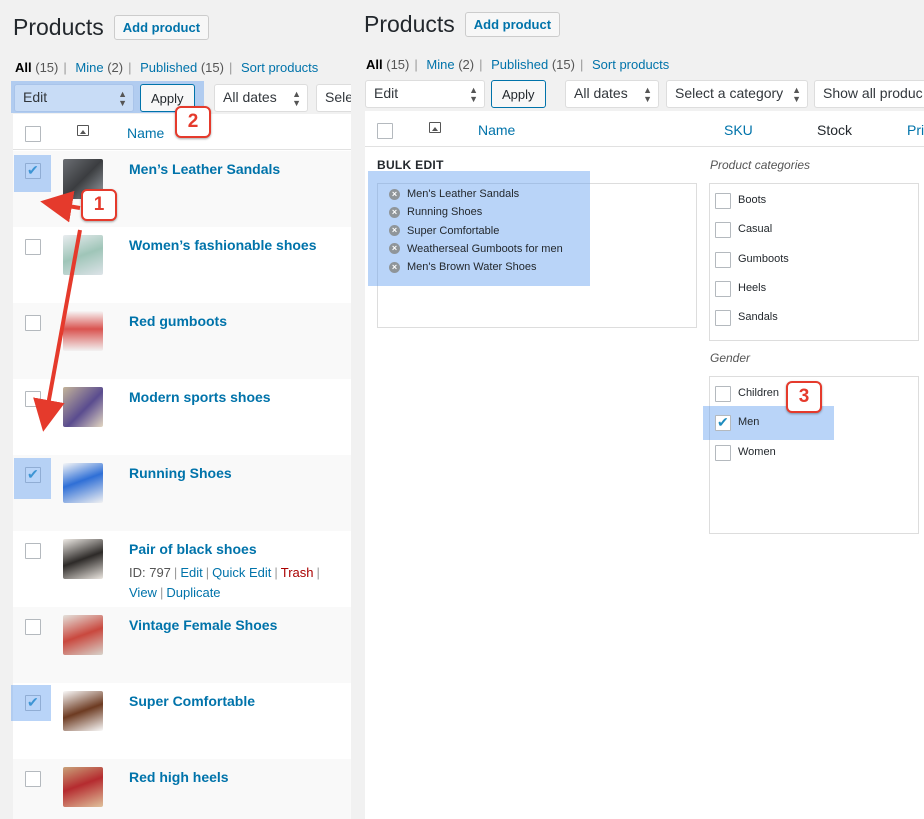 The image size is (924, 819). Describe the element at coordinates (60, 206) in the screenshot. I see `arrow-to-first-checkbox` at that location.